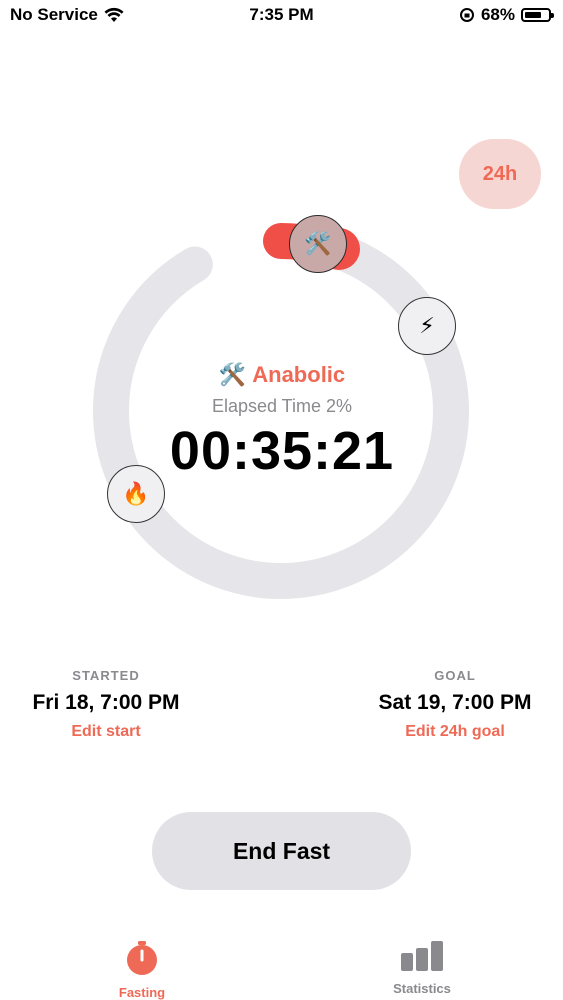 The height and width of the screenshot is (1000, 563). I want to click on started-value: Fri 18, 7:00 PM, so click(106, 702).